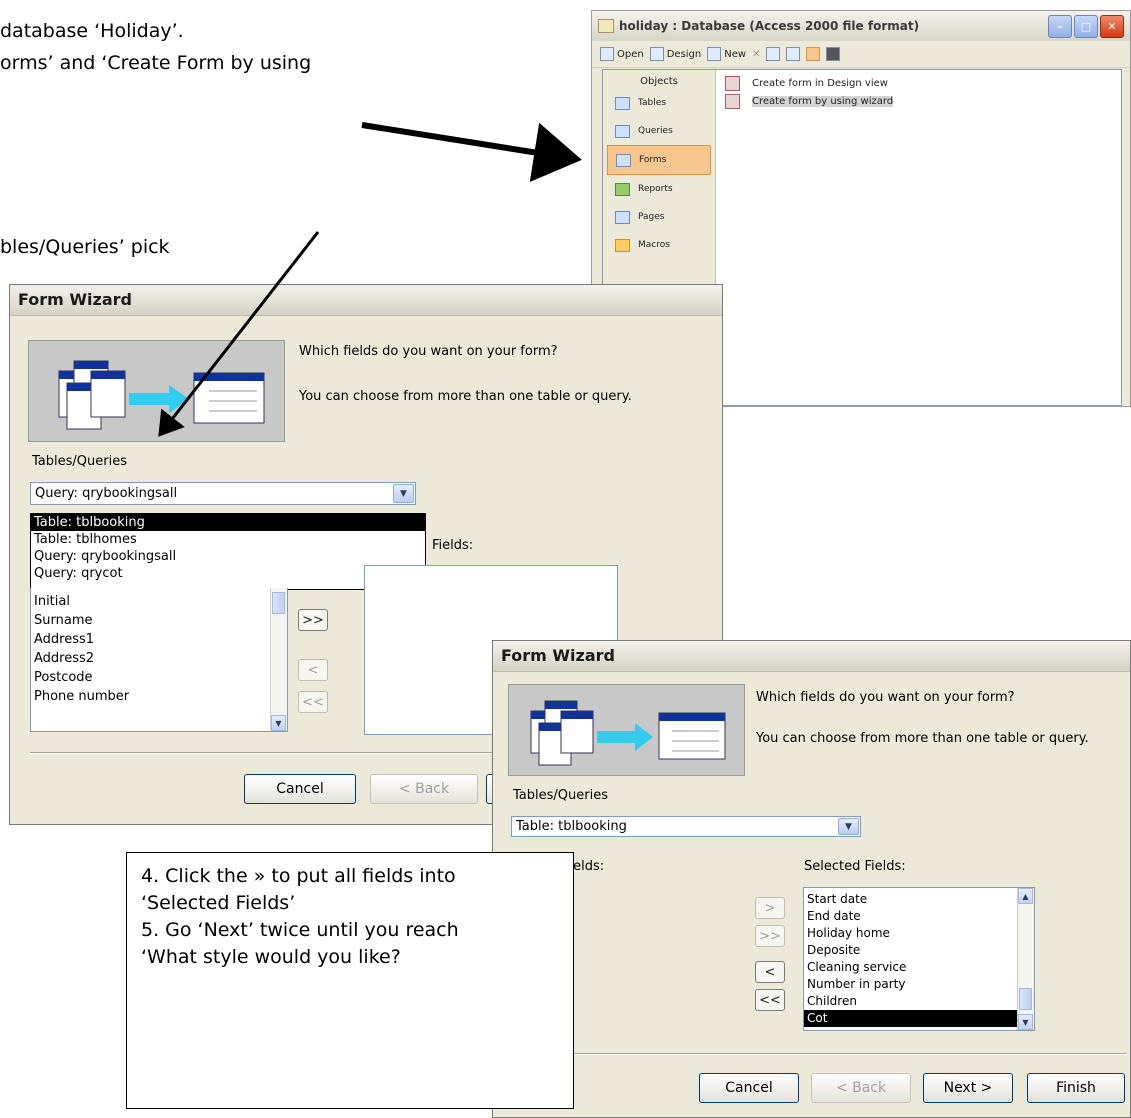  I want to click on arrow-to-tables-queries, so click(239, 334).